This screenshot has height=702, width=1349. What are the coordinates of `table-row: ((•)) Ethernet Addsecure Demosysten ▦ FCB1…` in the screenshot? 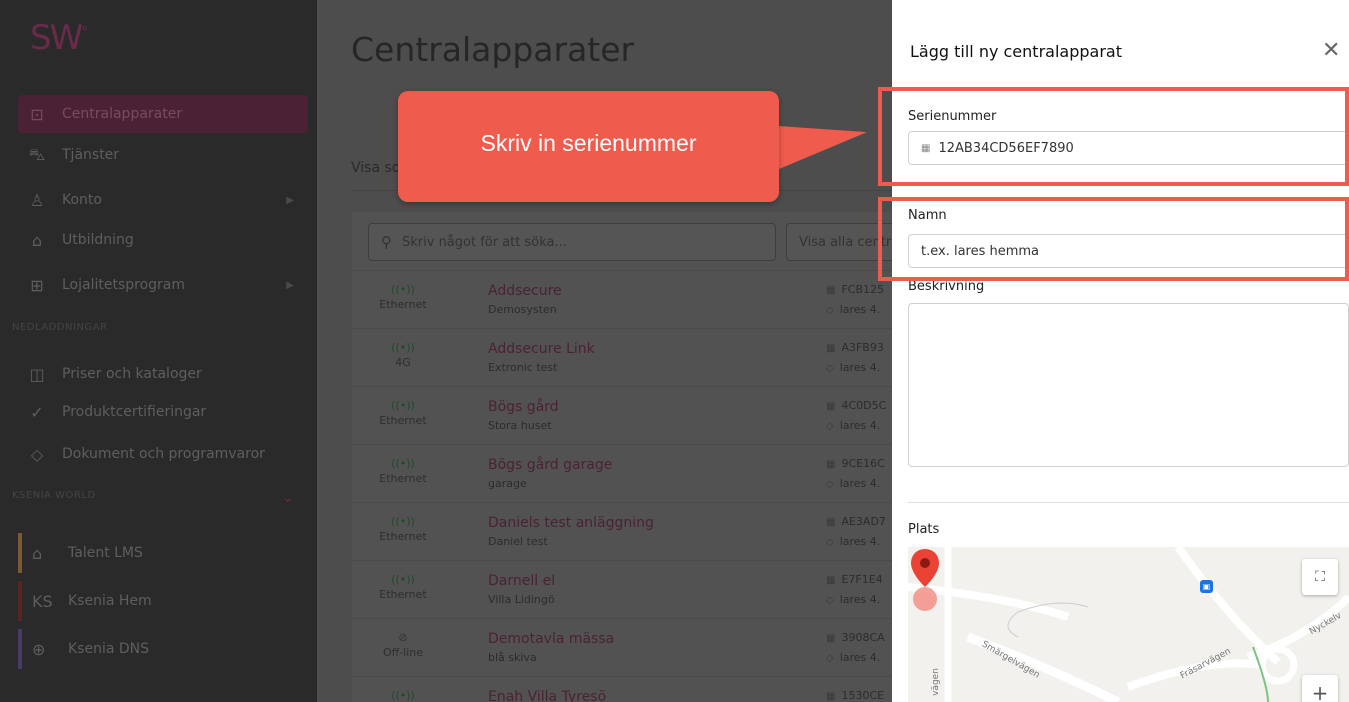 It's located at (632, 299).